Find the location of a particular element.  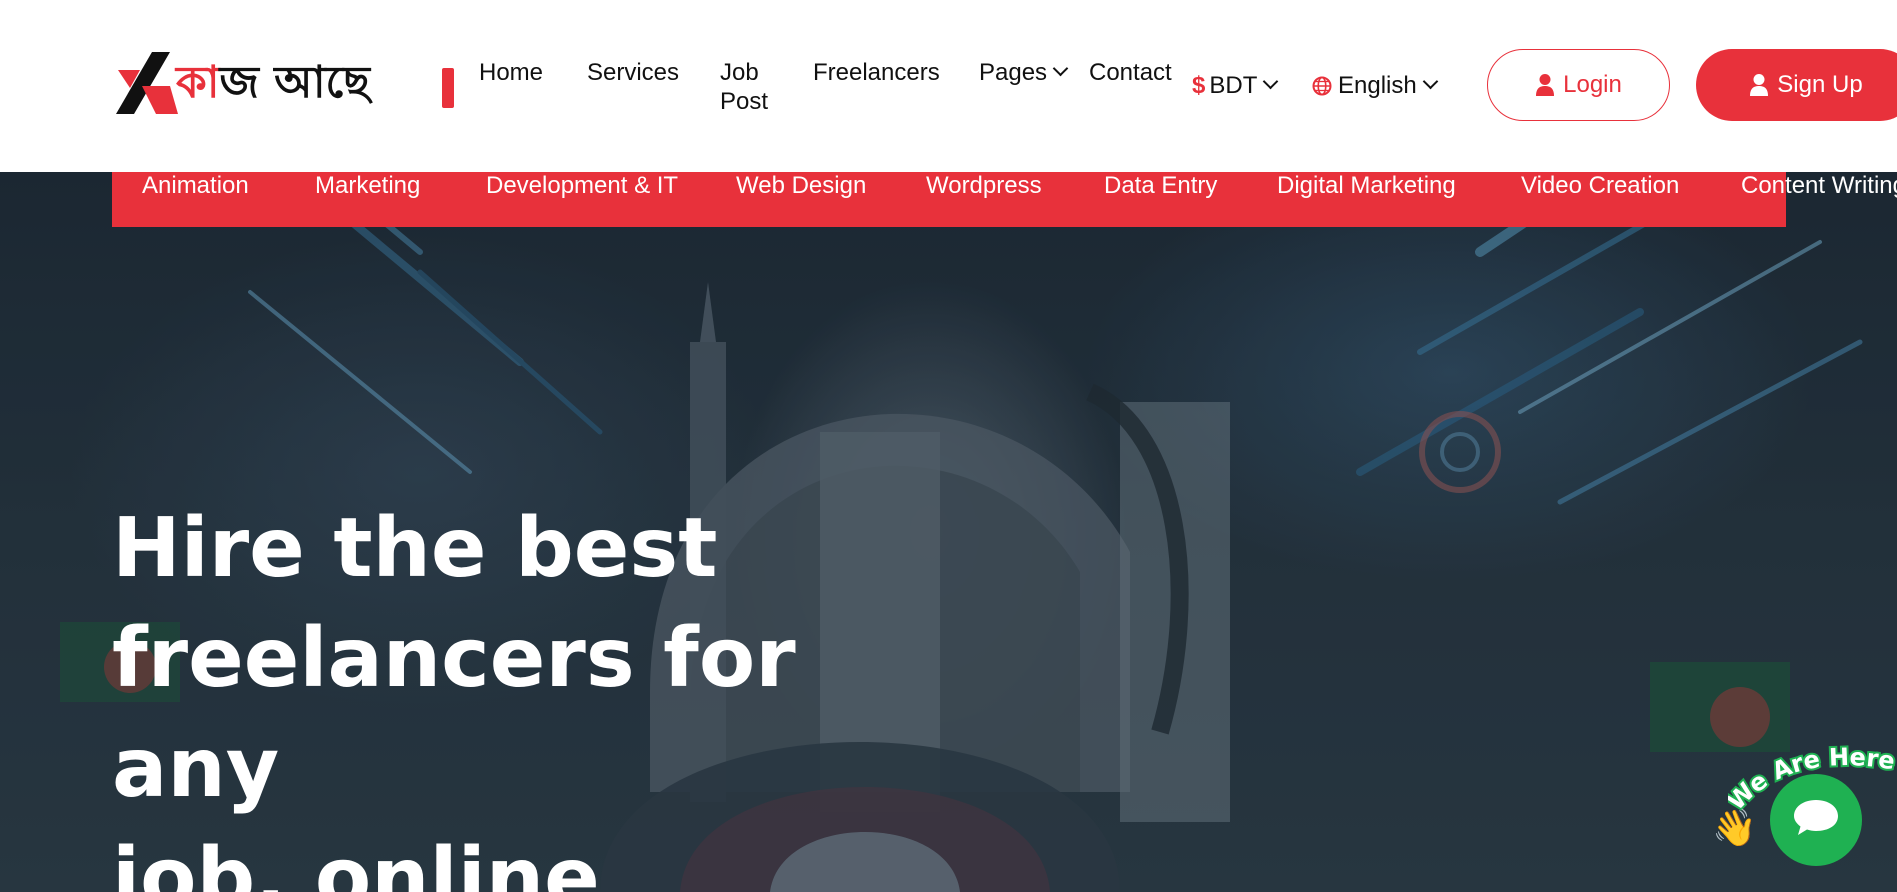

currency-label: BDT is located at coordinates (1233, 85).